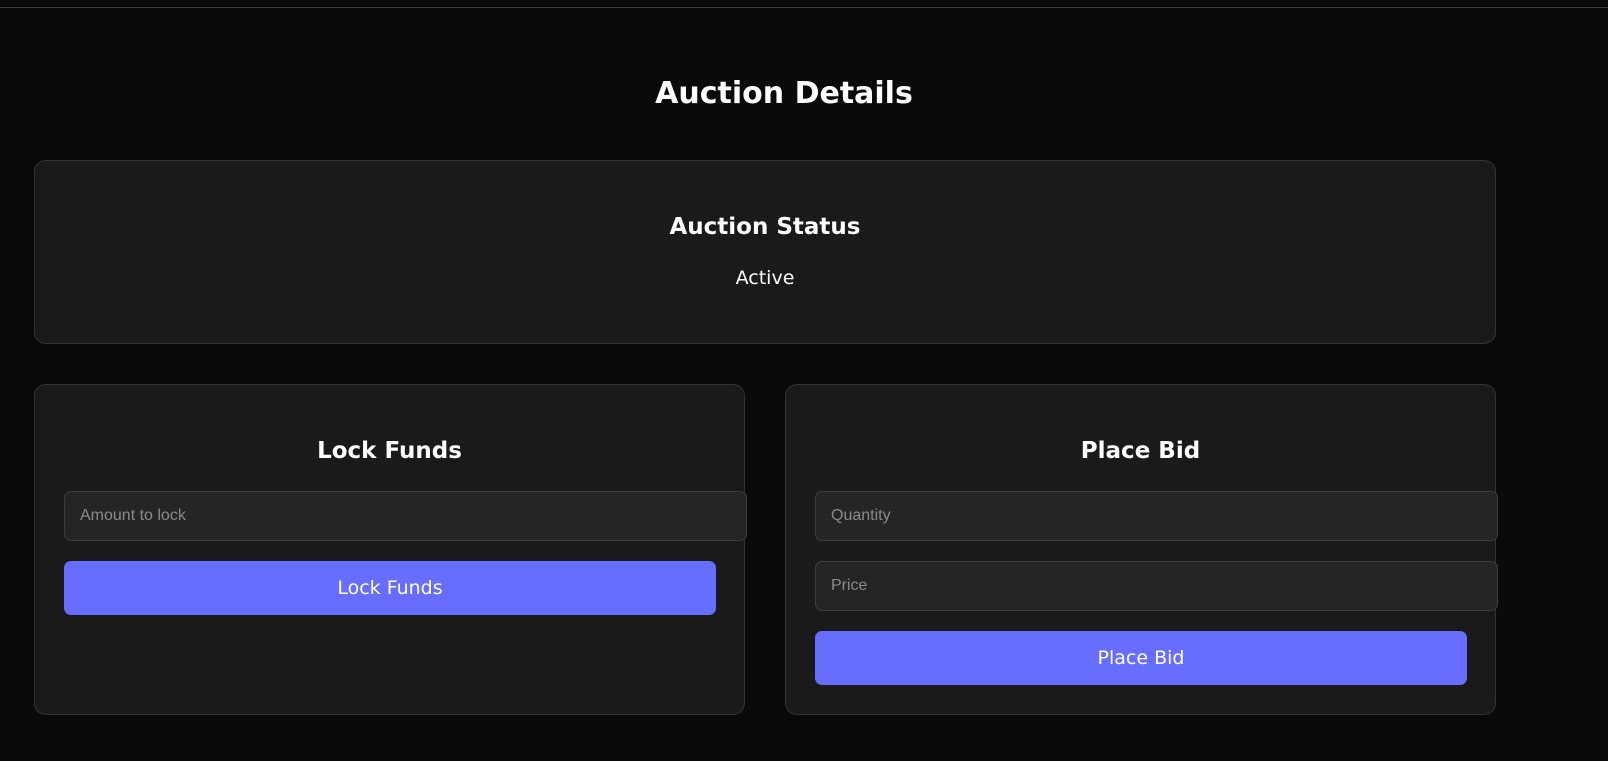 The width and height of the screenshot is (1608, 761). I want to click on price-input, so click(1156, 586).